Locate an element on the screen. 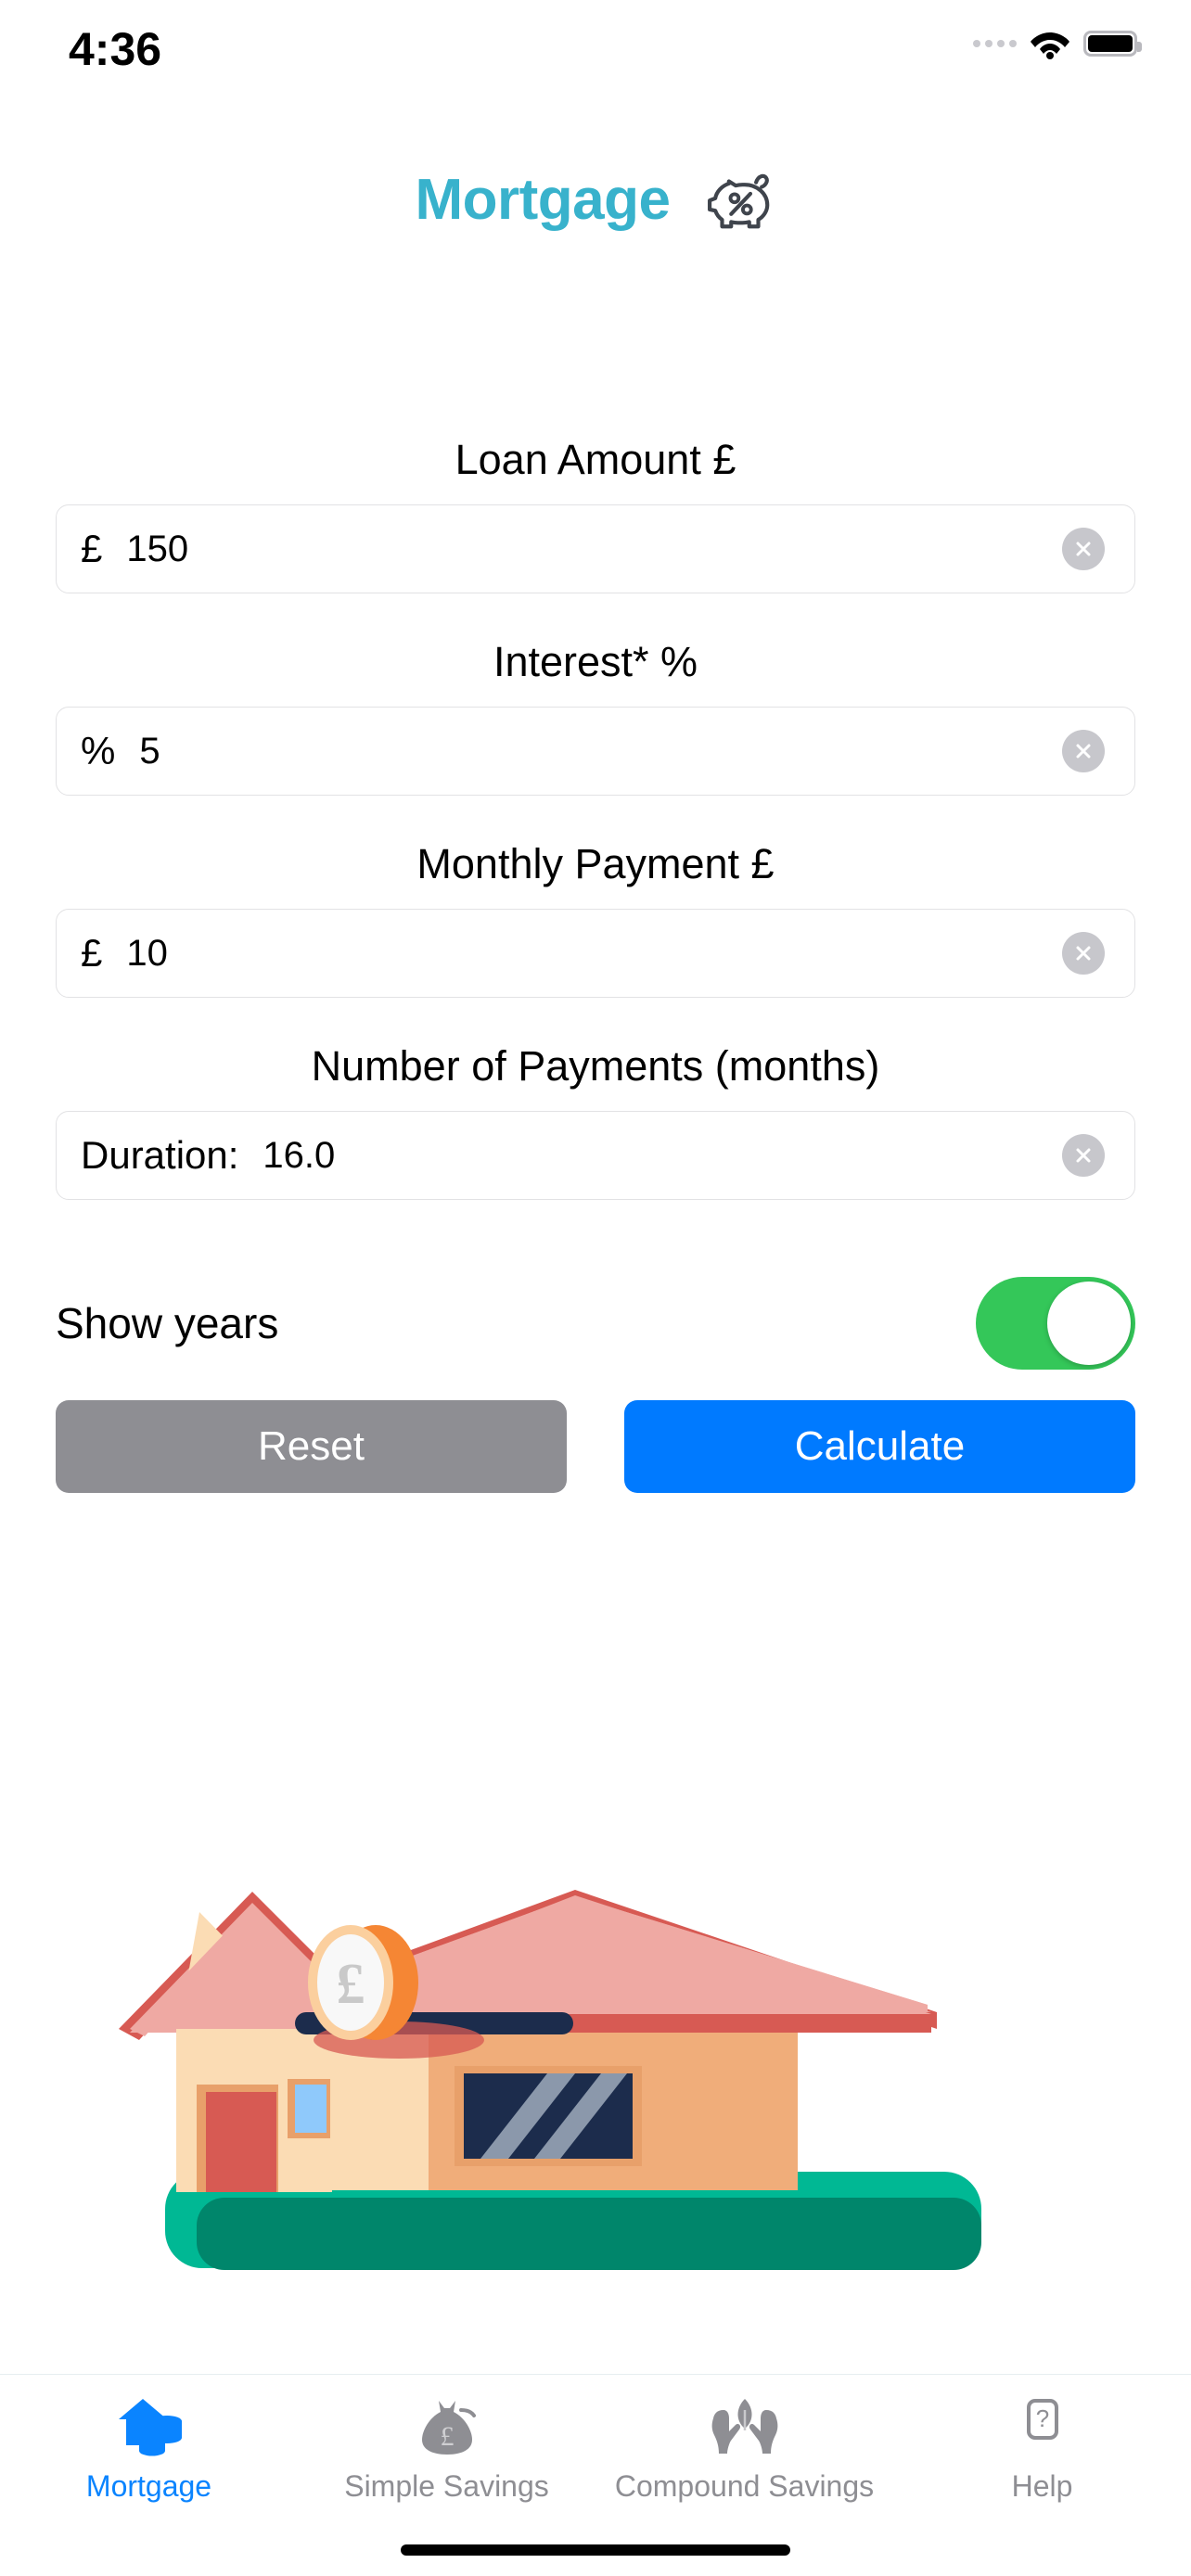 The height and width of the screenshot is (2576, 1191). interest-label: Interest* % is located at coordinates (595, 662).